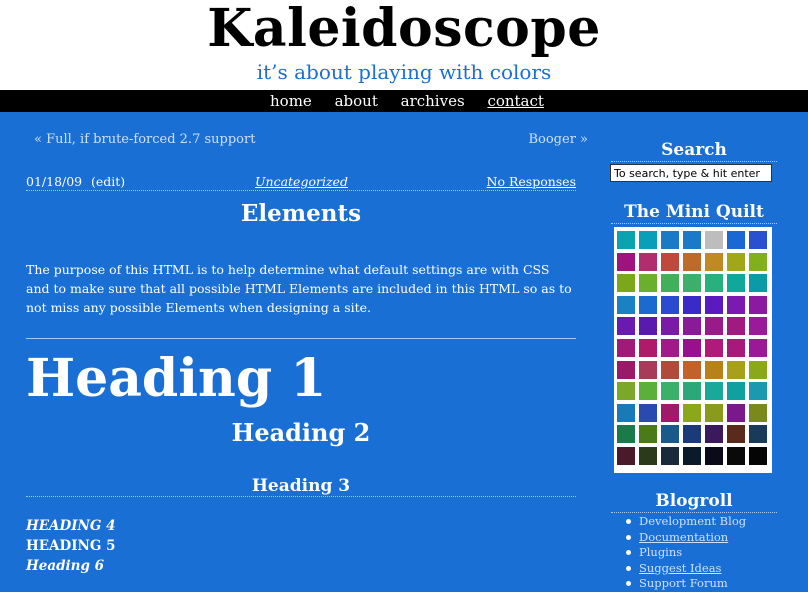  I want to click on nav-archives: archives, so click(433, 101).